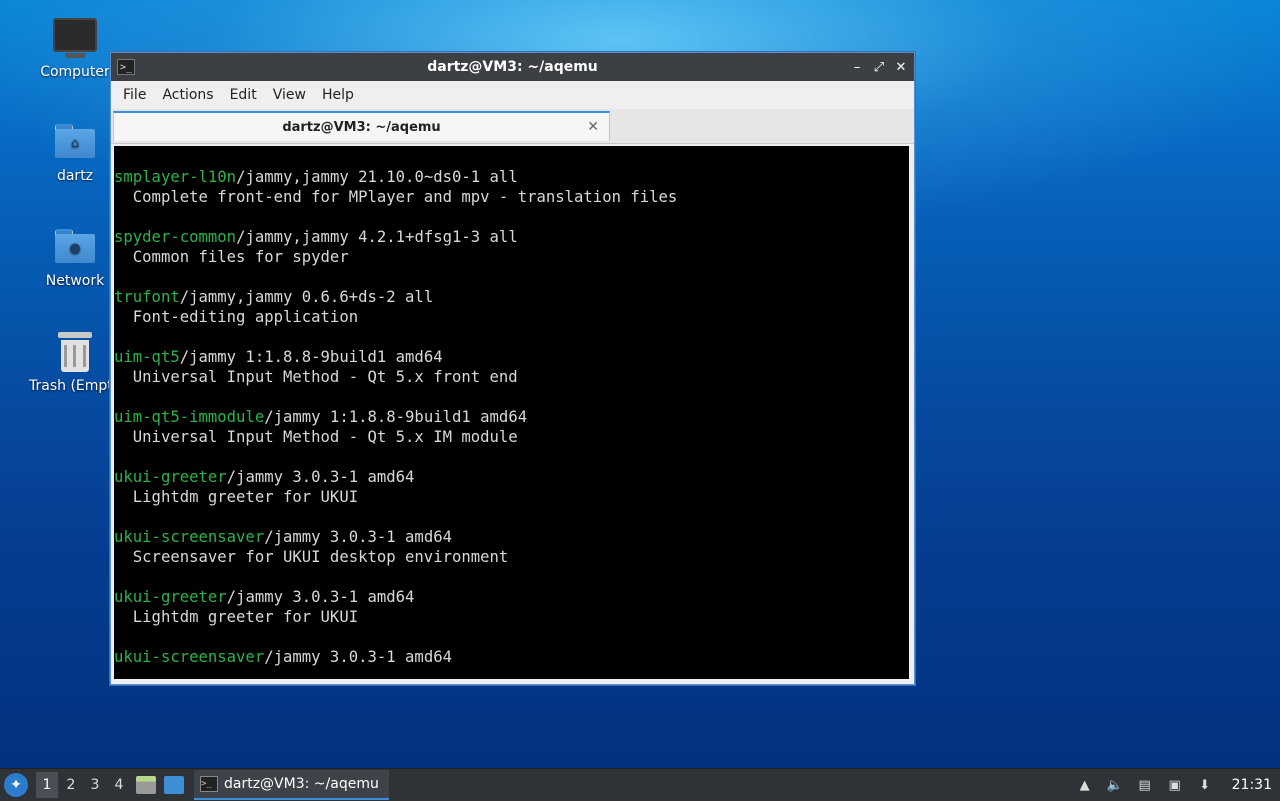 The image size is (1280, 801). What do you see at coordinates (377, 177) in the screenshot?
I see `package-version: /jammy,jammy 21.10.0~ds0-1 all` at bounding box center [377, 177].